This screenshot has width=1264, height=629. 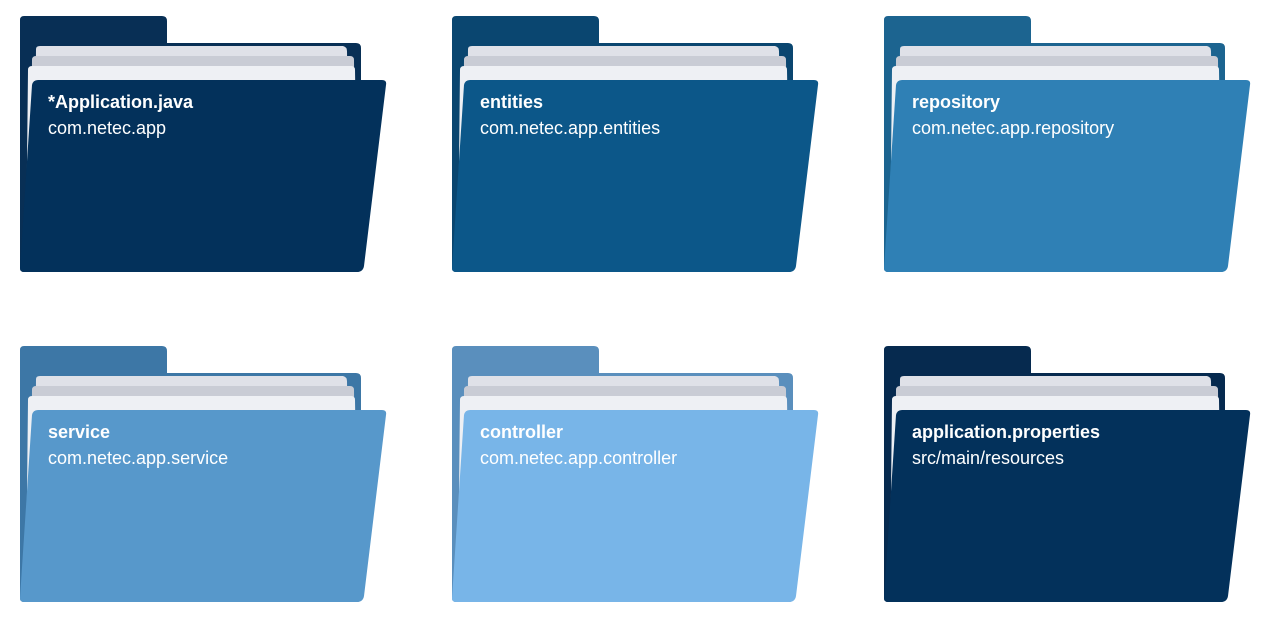 I want to click on folder-label: service com.netec.app.service, so click(x=138, y=446).